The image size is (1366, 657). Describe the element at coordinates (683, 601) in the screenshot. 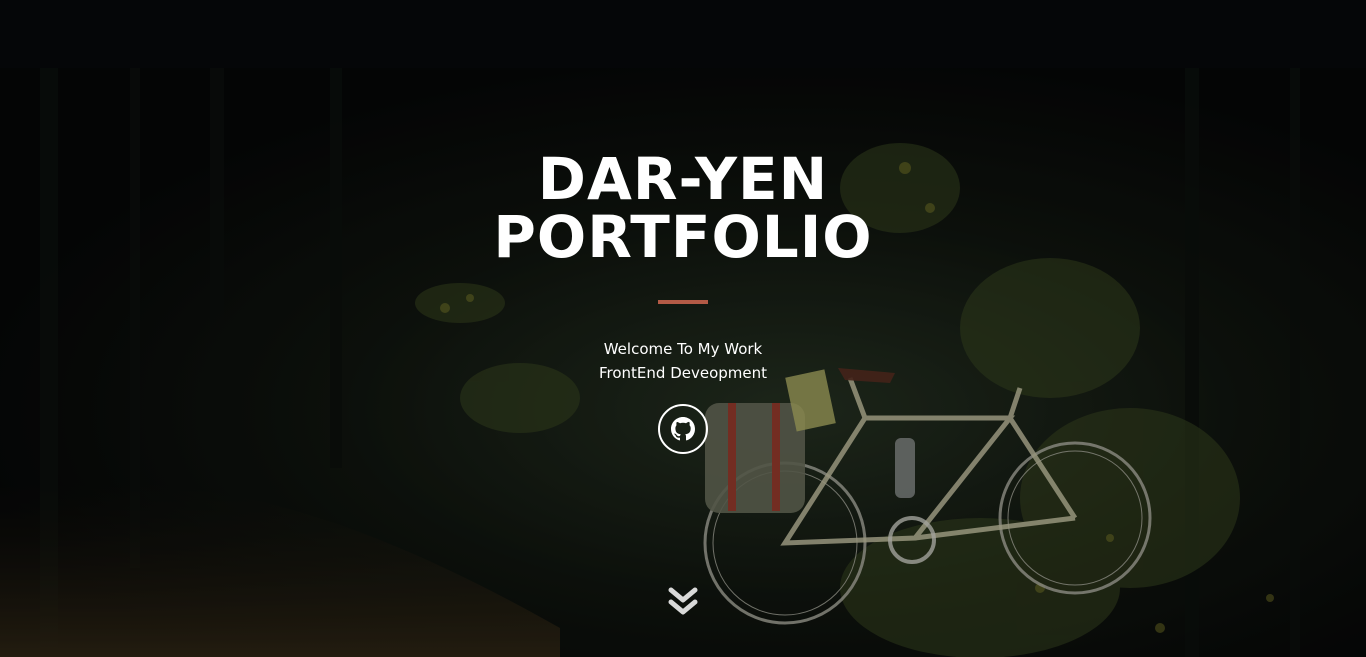

I see `double-chevron-down-icon` at that location.